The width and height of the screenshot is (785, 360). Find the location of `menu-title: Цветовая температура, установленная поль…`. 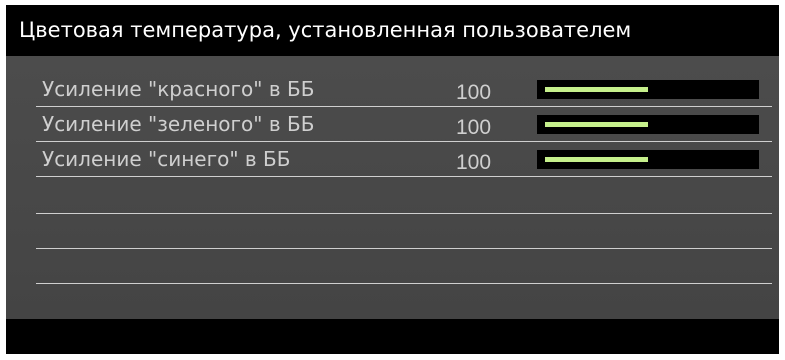

menu-title: Цветовая температура, установленная поль… is located at coordinates (325, 30).